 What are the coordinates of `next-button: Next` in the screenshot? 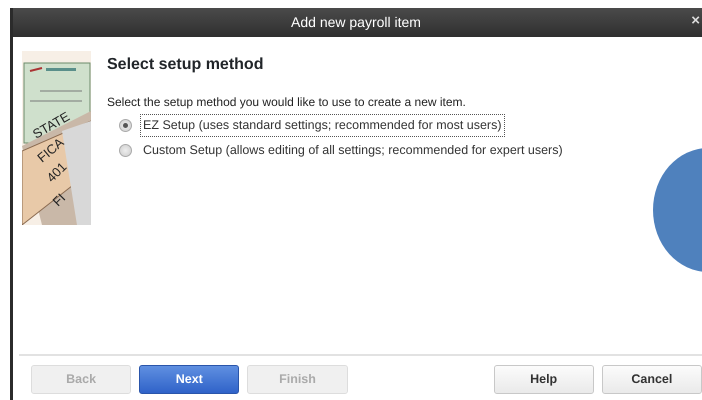 It's located at (189, 379).